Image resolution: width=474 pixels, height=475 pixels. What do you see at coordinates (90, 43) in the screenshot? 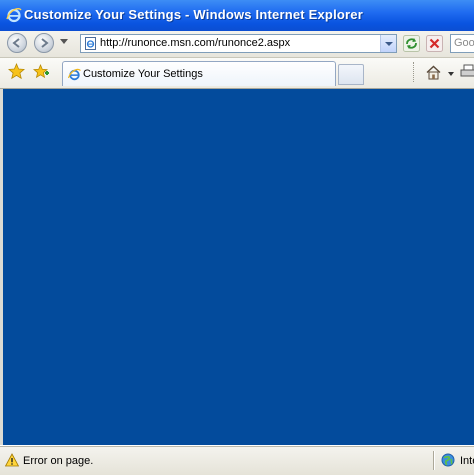
I see `page-icon` at bounding box center [90, 43].